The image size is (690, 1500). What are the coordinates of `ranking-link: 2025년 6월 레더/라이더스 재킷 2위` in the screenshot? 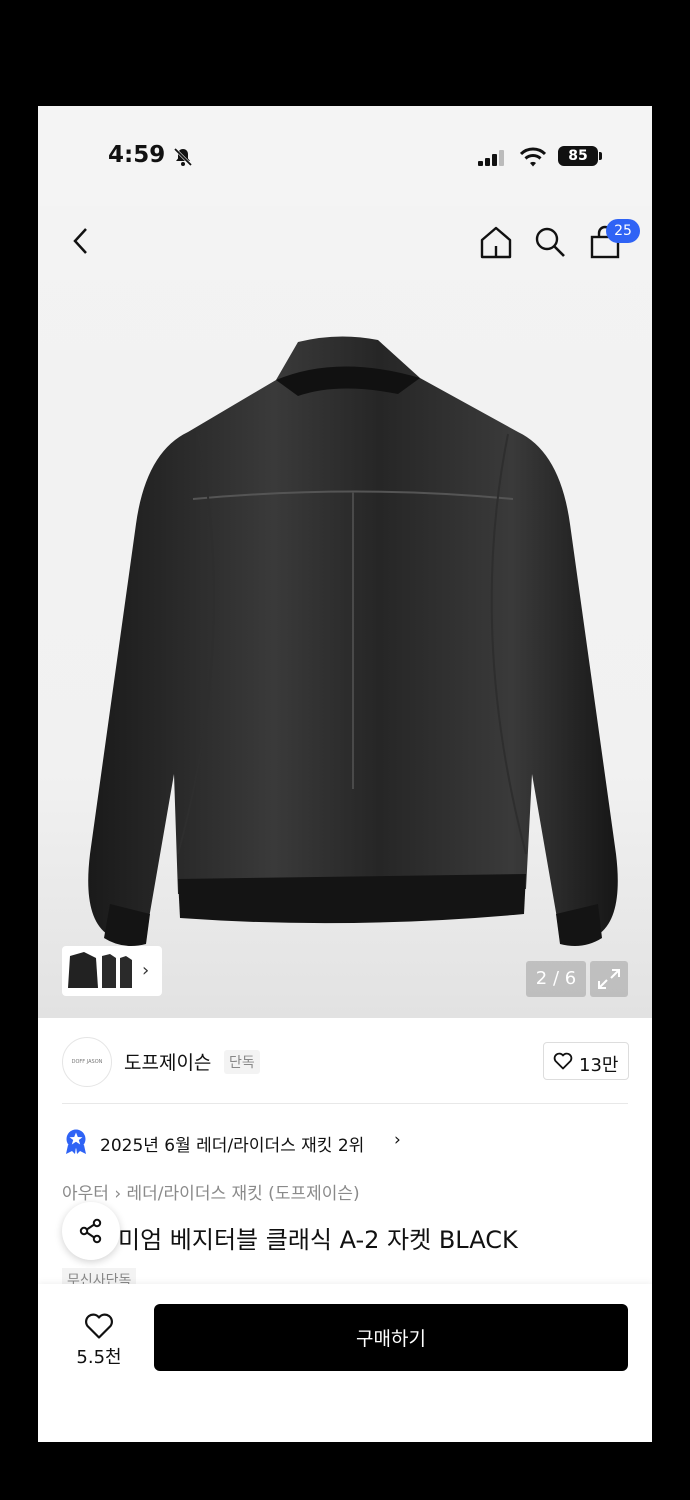 It's located at (232, 1143).